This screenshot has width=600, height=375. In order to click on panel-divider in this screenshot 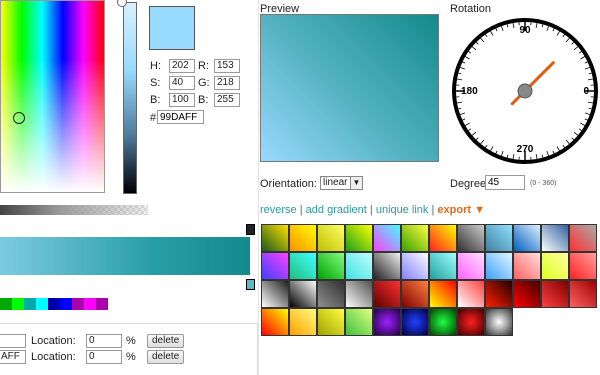, I will do `click(258, 187)`.